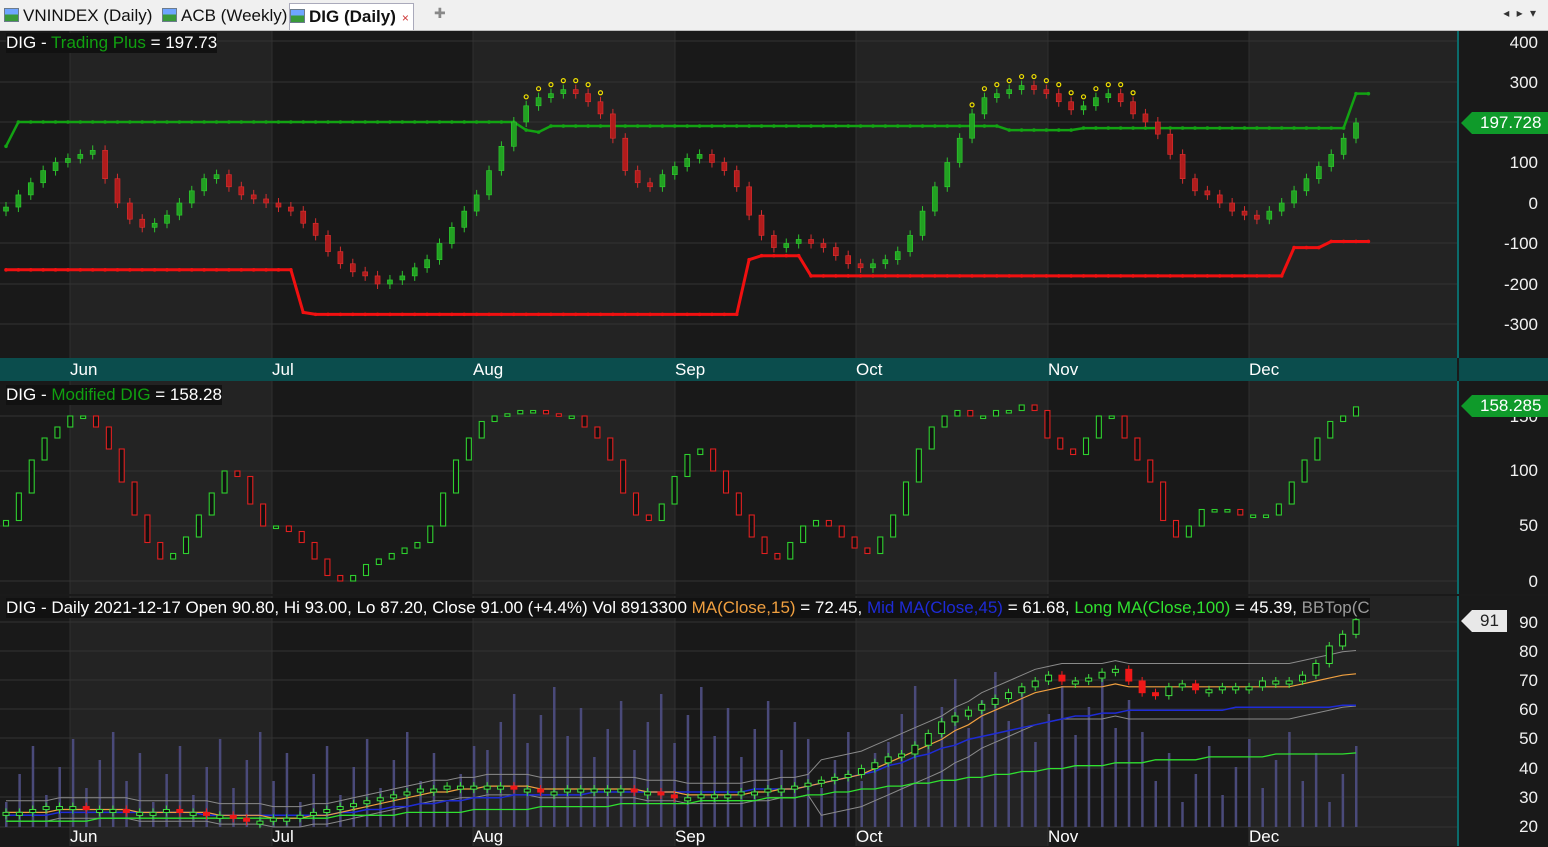 The width and height of the screenshot is (1548, 847). Describe the element at coordinates (88, 15) in the screenshot. I see `tab-label: VNINDEX (Daily)` at that location.